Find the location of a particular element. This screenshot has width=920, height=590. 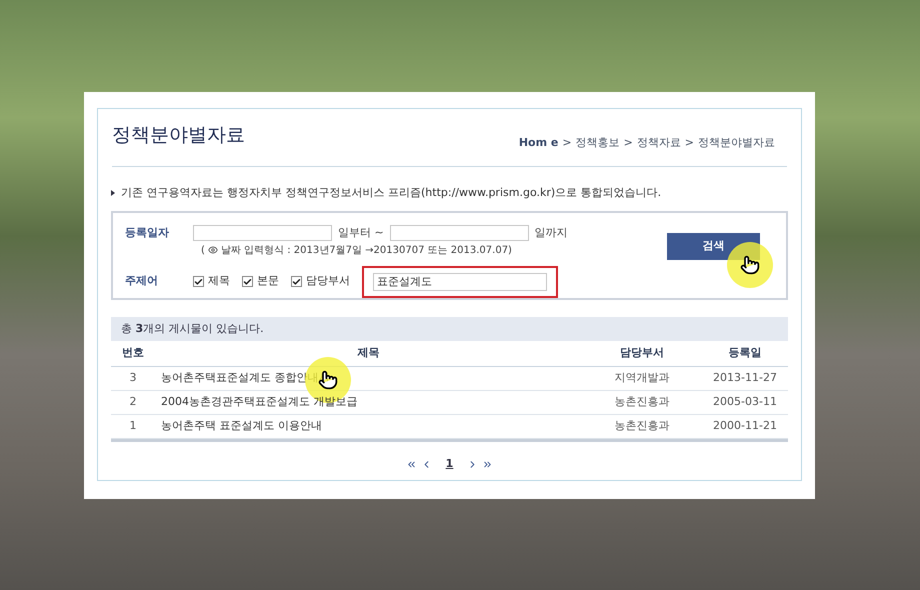

checkbox-label: 본문 is located at coordinates (268, 281).